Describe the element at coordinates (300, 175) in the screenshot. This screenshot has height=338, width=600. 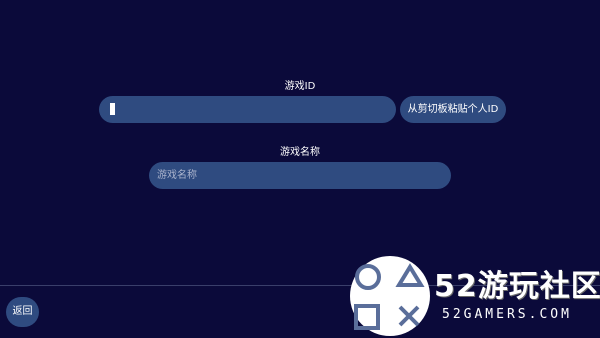
I see `game-name-input: 游戏名称` at that location.